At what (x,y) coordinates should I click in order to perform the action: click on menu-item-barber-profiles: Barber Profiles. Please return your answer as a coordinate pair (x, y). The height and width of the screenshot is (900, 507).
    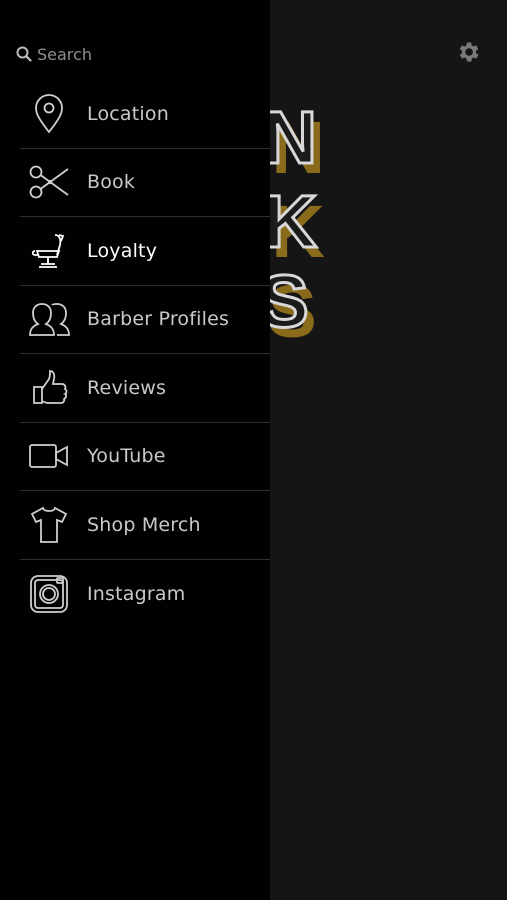
    Looking at the image, I should click on (145, 320).